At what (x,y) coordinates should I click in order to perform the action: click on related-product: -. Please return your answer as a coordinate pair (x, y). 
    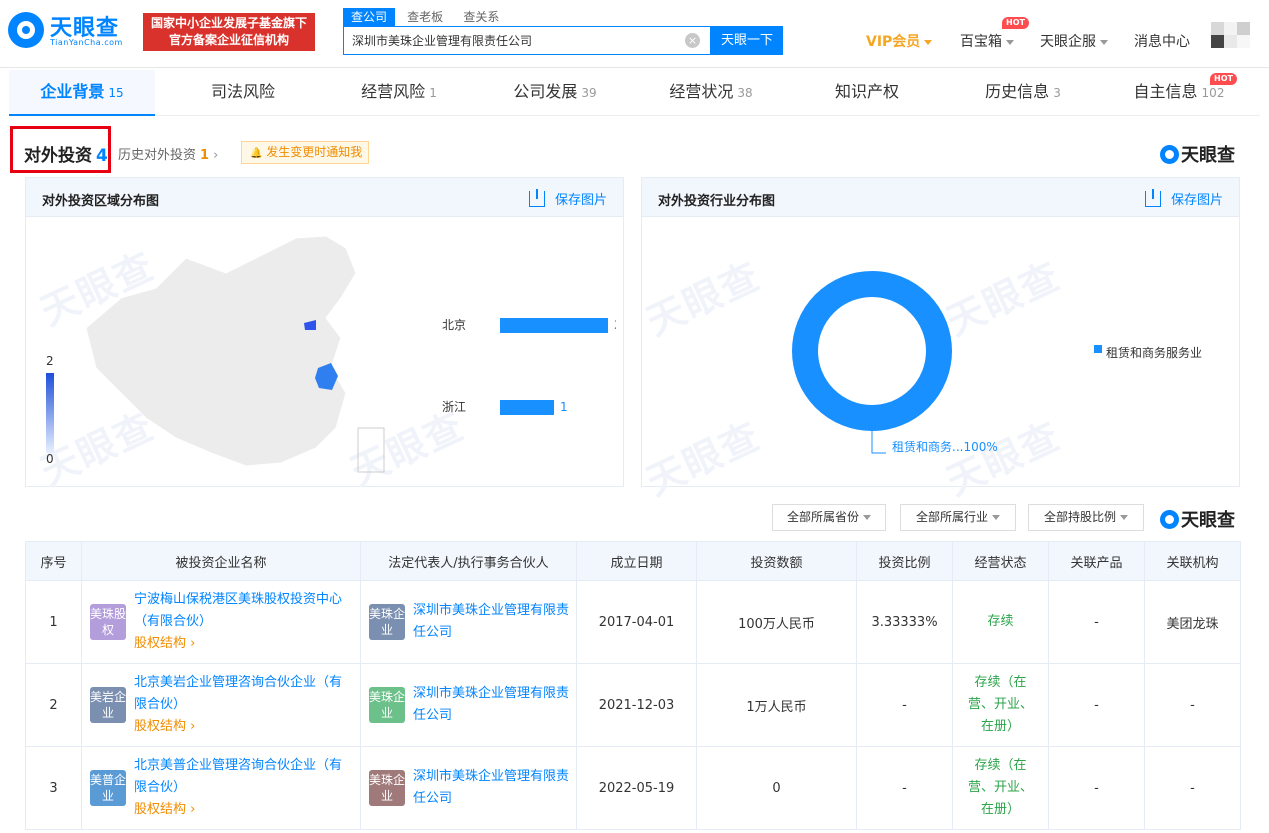
    Looking at the image, I should click on (1096, 622).